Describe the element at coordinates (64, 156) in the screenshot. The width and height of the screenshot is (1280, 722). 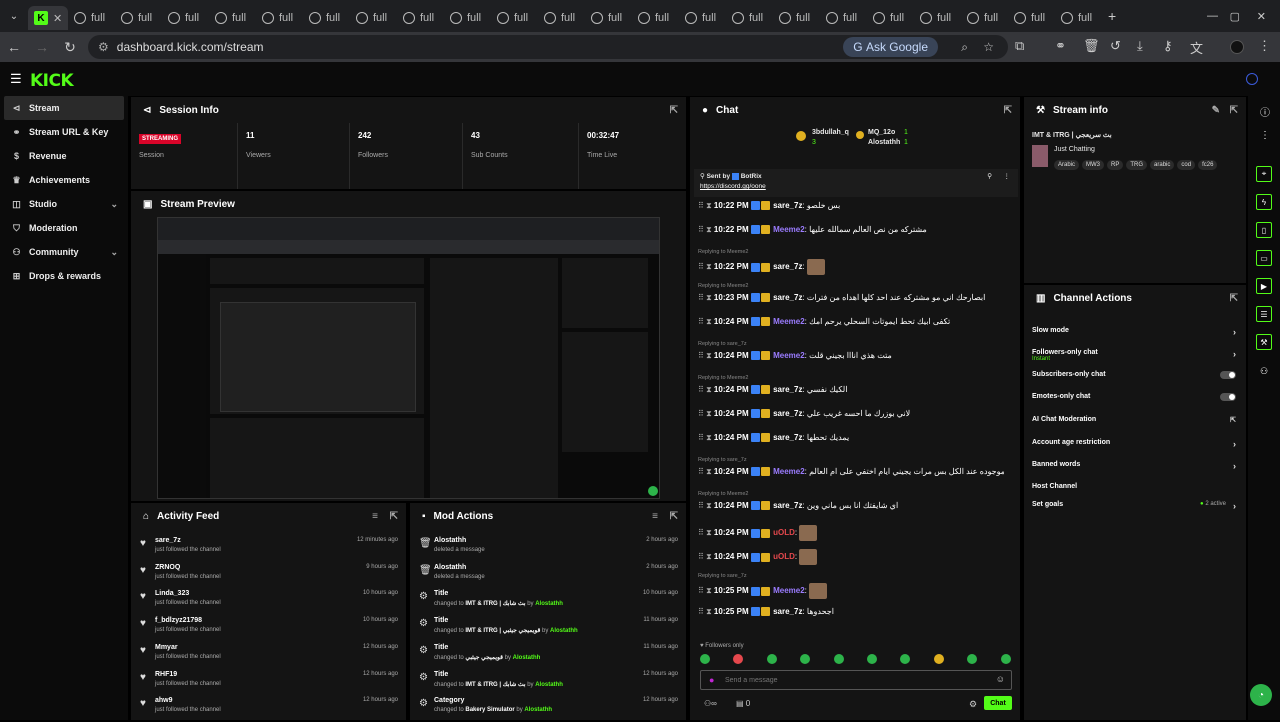
I see `sidebar-item-revenue: $ Revenue` at that location.